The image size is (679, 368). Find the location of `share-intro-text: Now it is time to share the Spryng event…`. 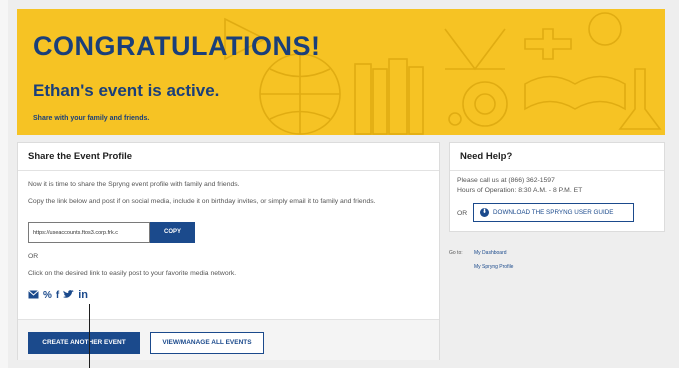

share-intro-text: Now it is time to share the Spryng event… is located at coordinates (134, 184).